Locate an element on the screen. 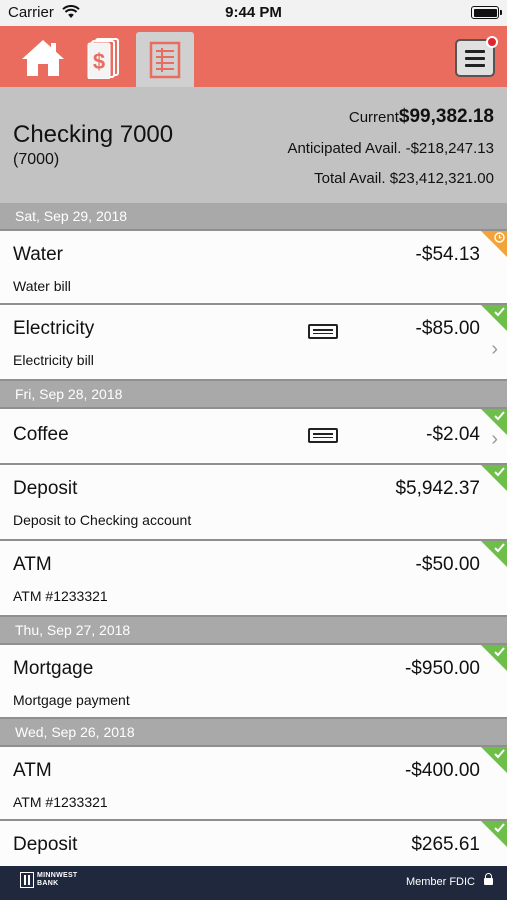 The height and width of the screenshot is (900, 507). transaction-amount: -$50.00 is located at coordinates (447, 564).